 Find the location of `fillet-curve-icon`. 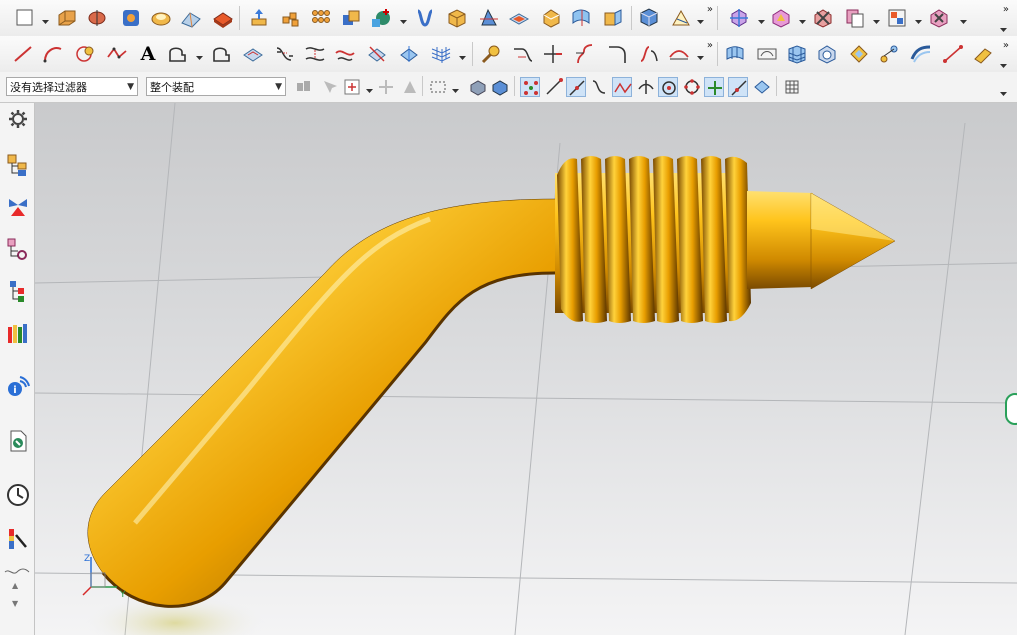

fillet-curve-icon is located at coordinates (491, 54).